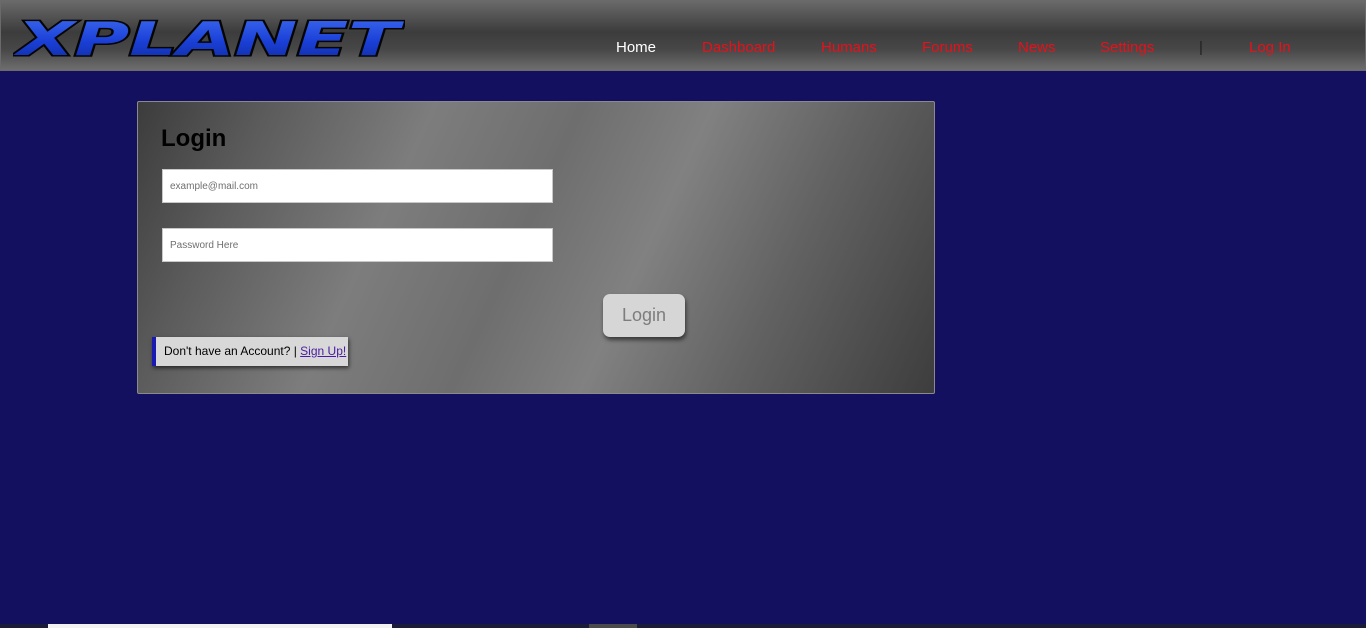 The image size is (1366, 628). What do you see at coordinates (1127, 47) in the screenshot?
I see `nav-settings: Settings` at bounding box center [1127, 47].